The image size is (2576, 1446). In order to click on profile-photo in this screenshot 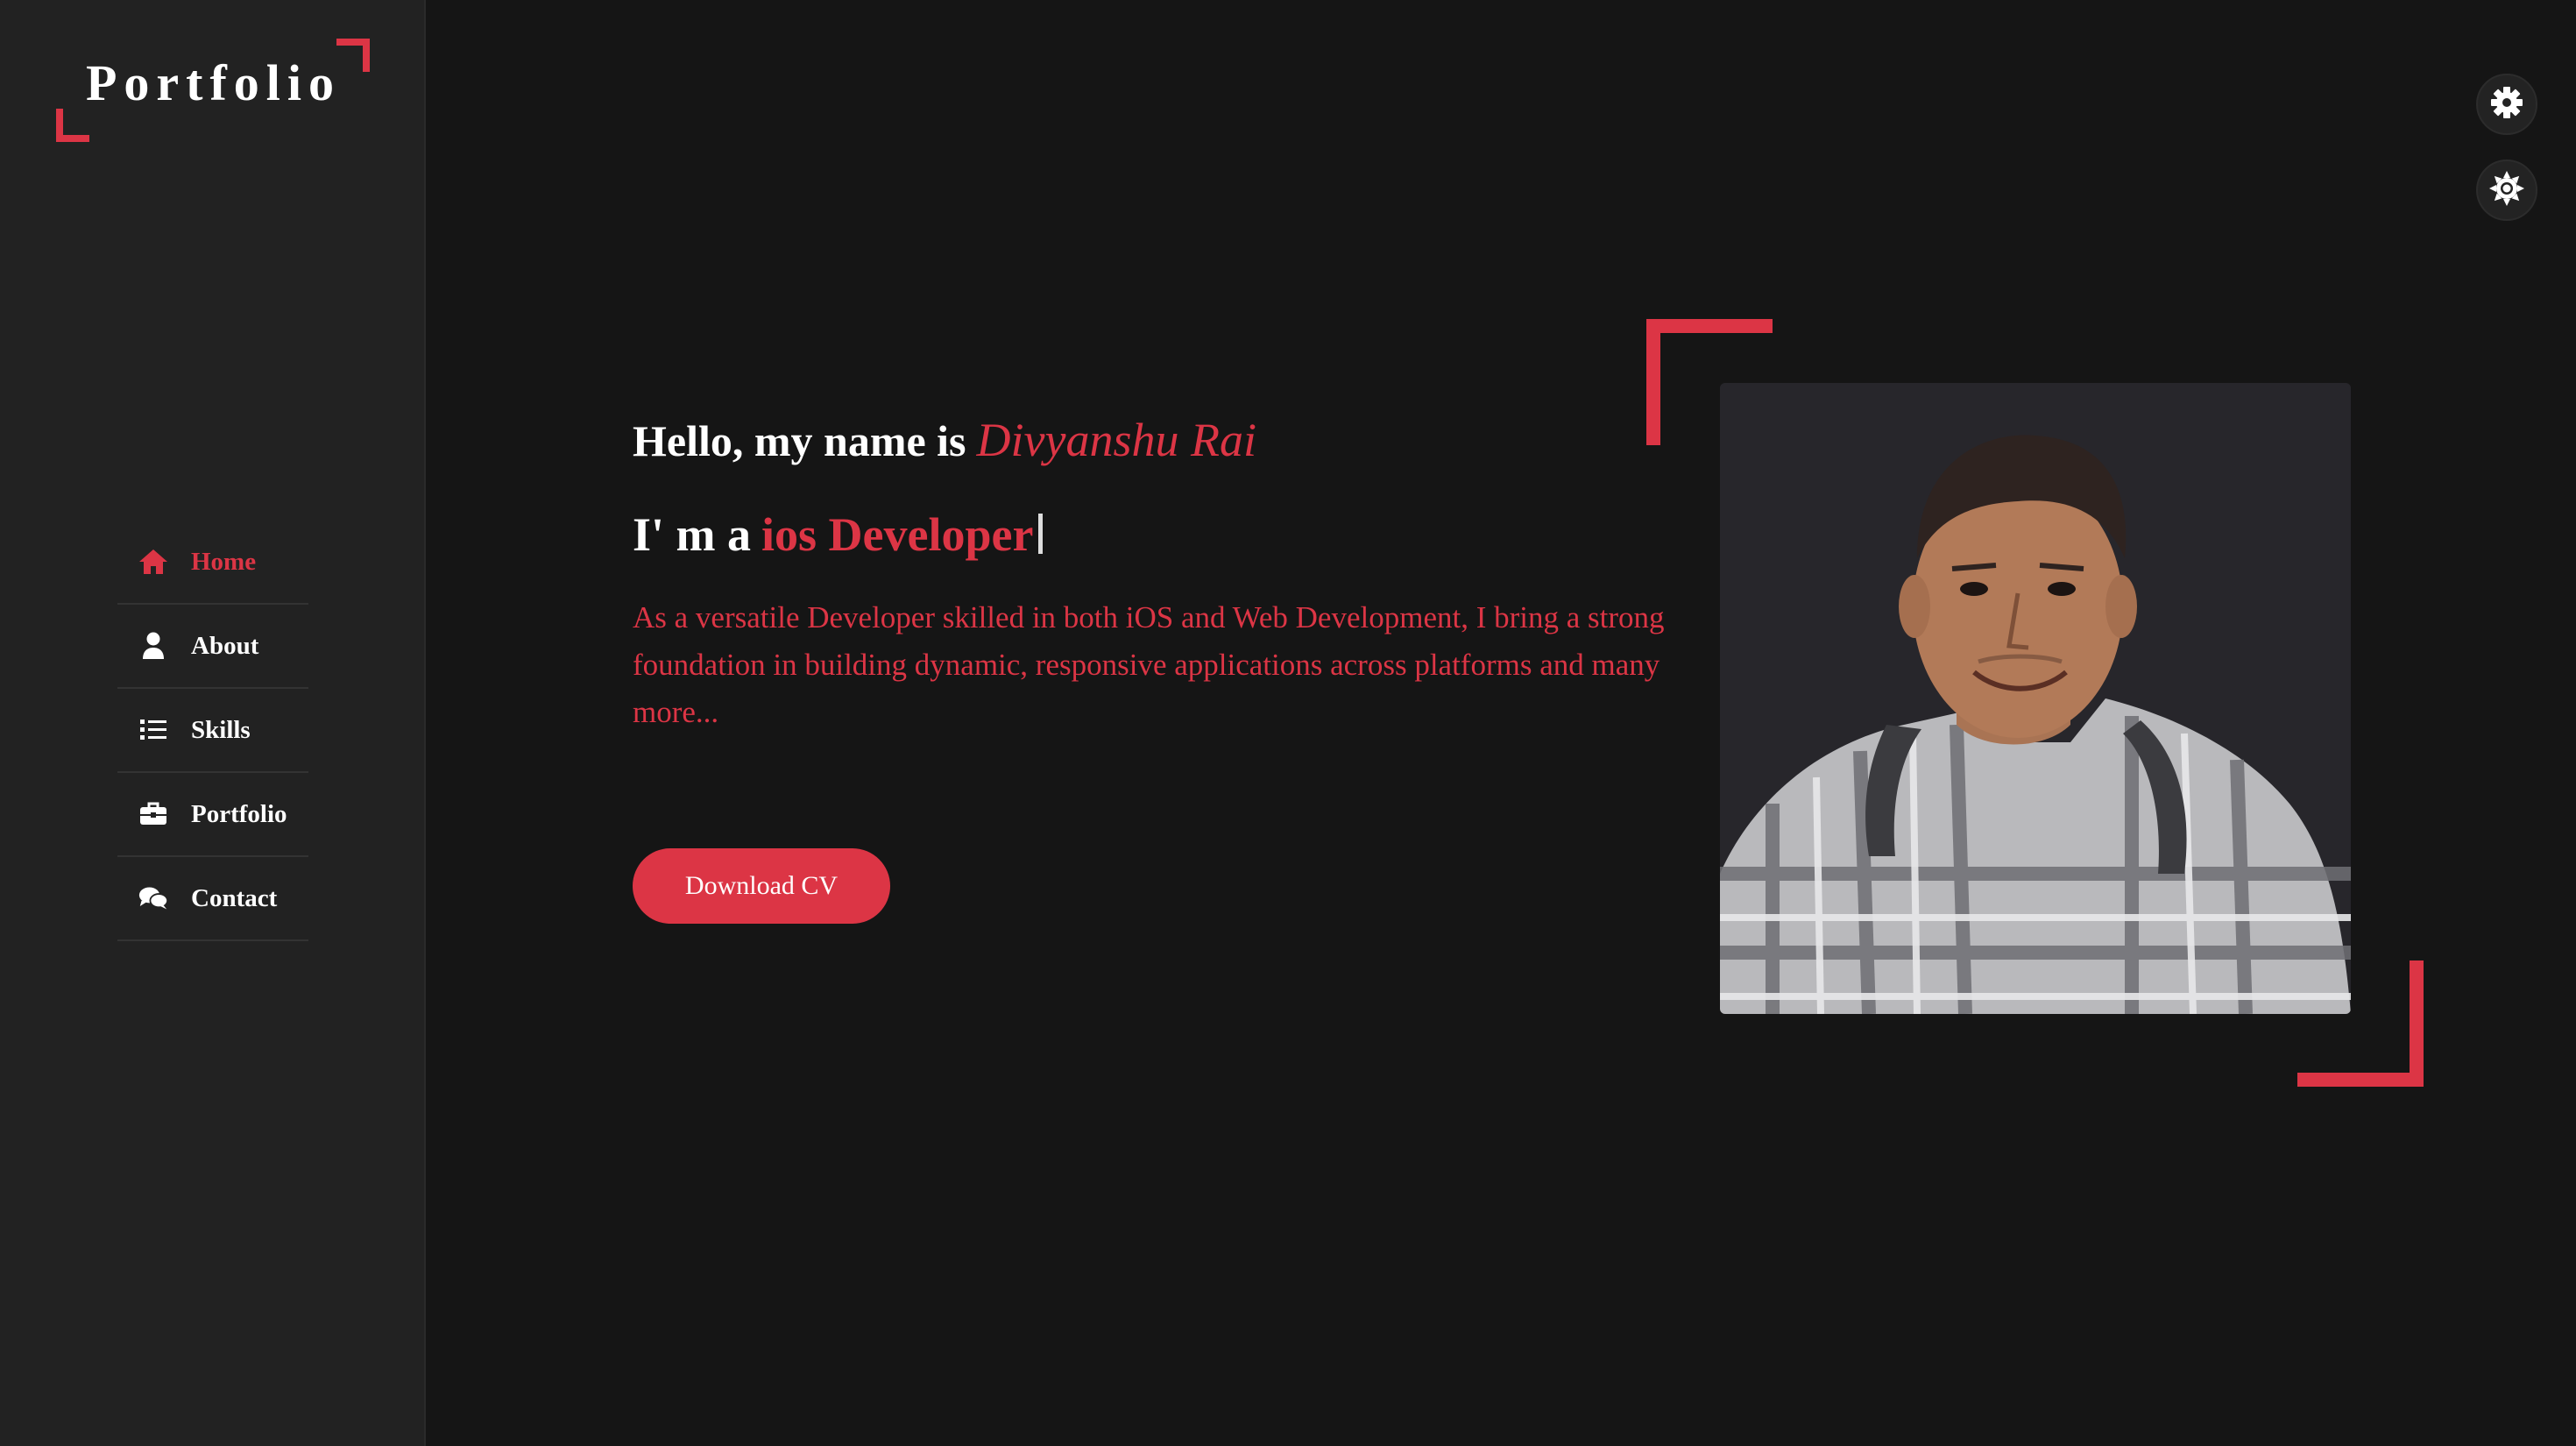, I will do `click(2035, 698)`.